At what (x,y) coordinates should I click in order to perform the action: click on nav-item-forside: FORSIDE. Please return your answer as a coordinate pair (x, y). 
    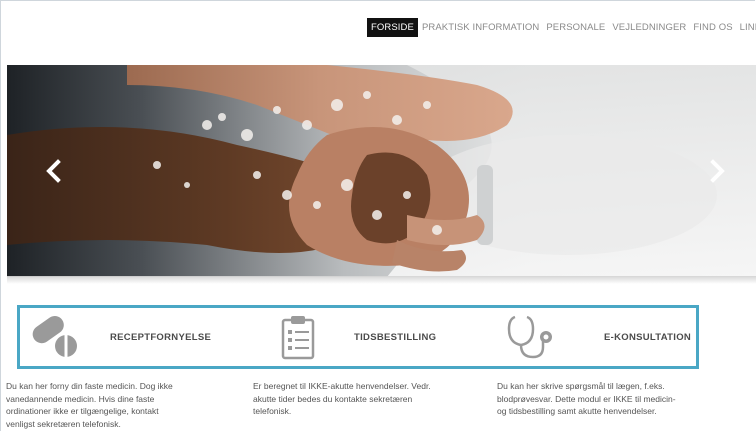
    Looking at the image, I should click on (392, 27).